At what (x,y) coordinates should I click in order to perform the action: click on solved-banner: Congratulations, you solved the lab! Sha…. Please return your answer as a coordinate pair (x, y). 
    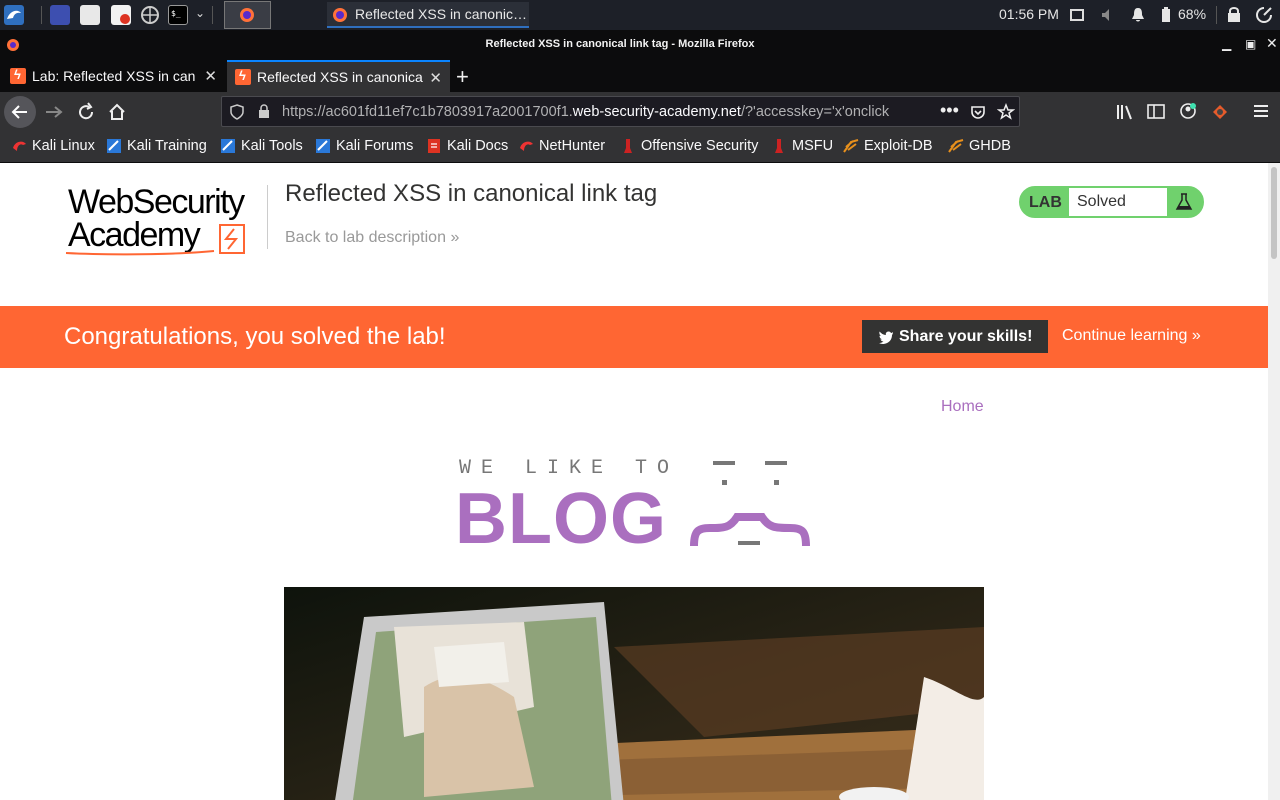
    Looking at the image, I should click on (634, 337).